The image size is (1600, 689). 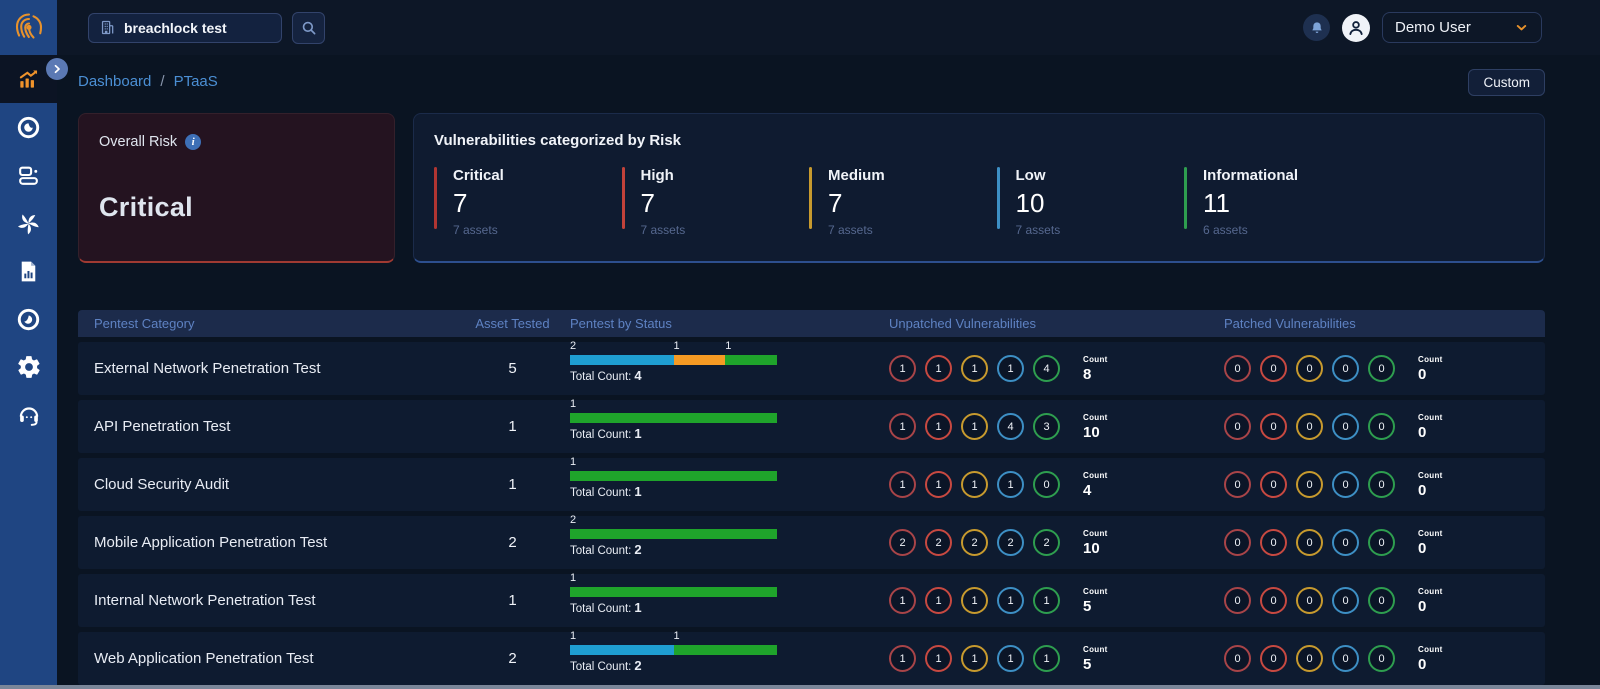 What do you see at coordinates (512, 368) in the screenshot?
I see `asset-tested-cell: 5` at bounding box center [512, 368].